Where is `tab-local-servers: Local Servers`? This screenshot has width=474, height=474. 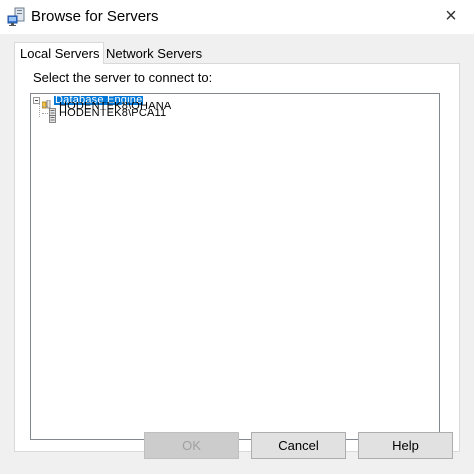 tab-local-servers: Local Servers is located at coordinates (59, 53).